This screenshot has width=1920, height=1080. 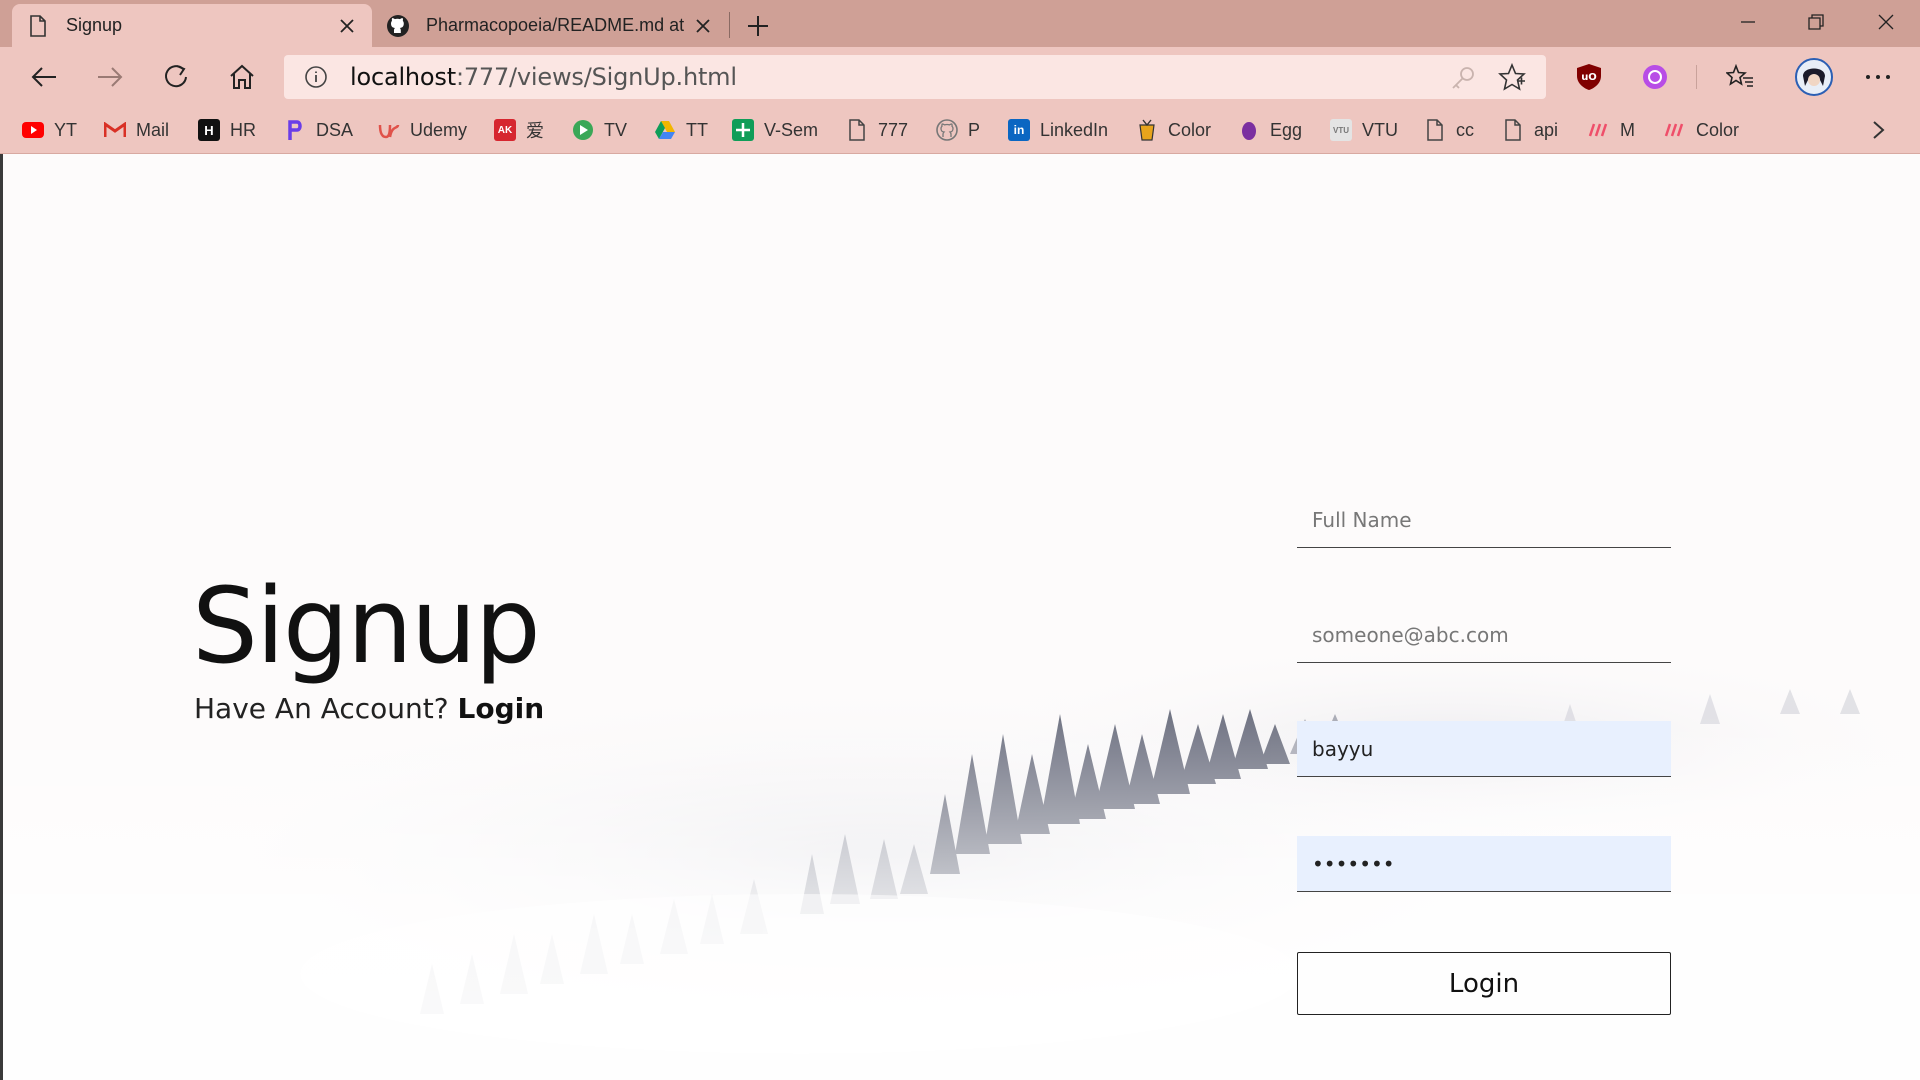 I want to click on bookmark-tt: TT, so click(x=681, y=130).